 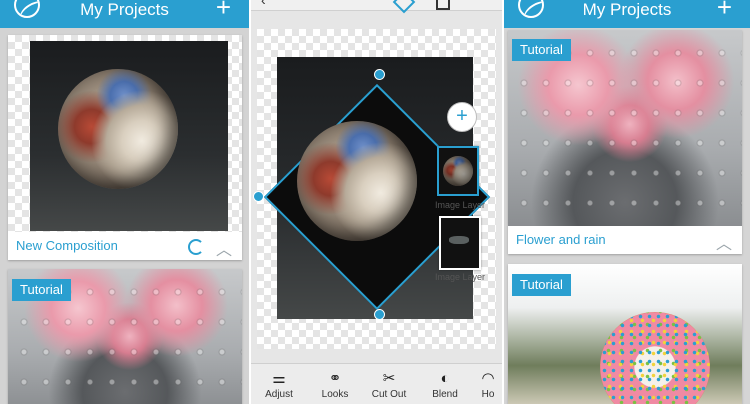 I want to click on tool-label: Looks, so click(x=335, y=394).